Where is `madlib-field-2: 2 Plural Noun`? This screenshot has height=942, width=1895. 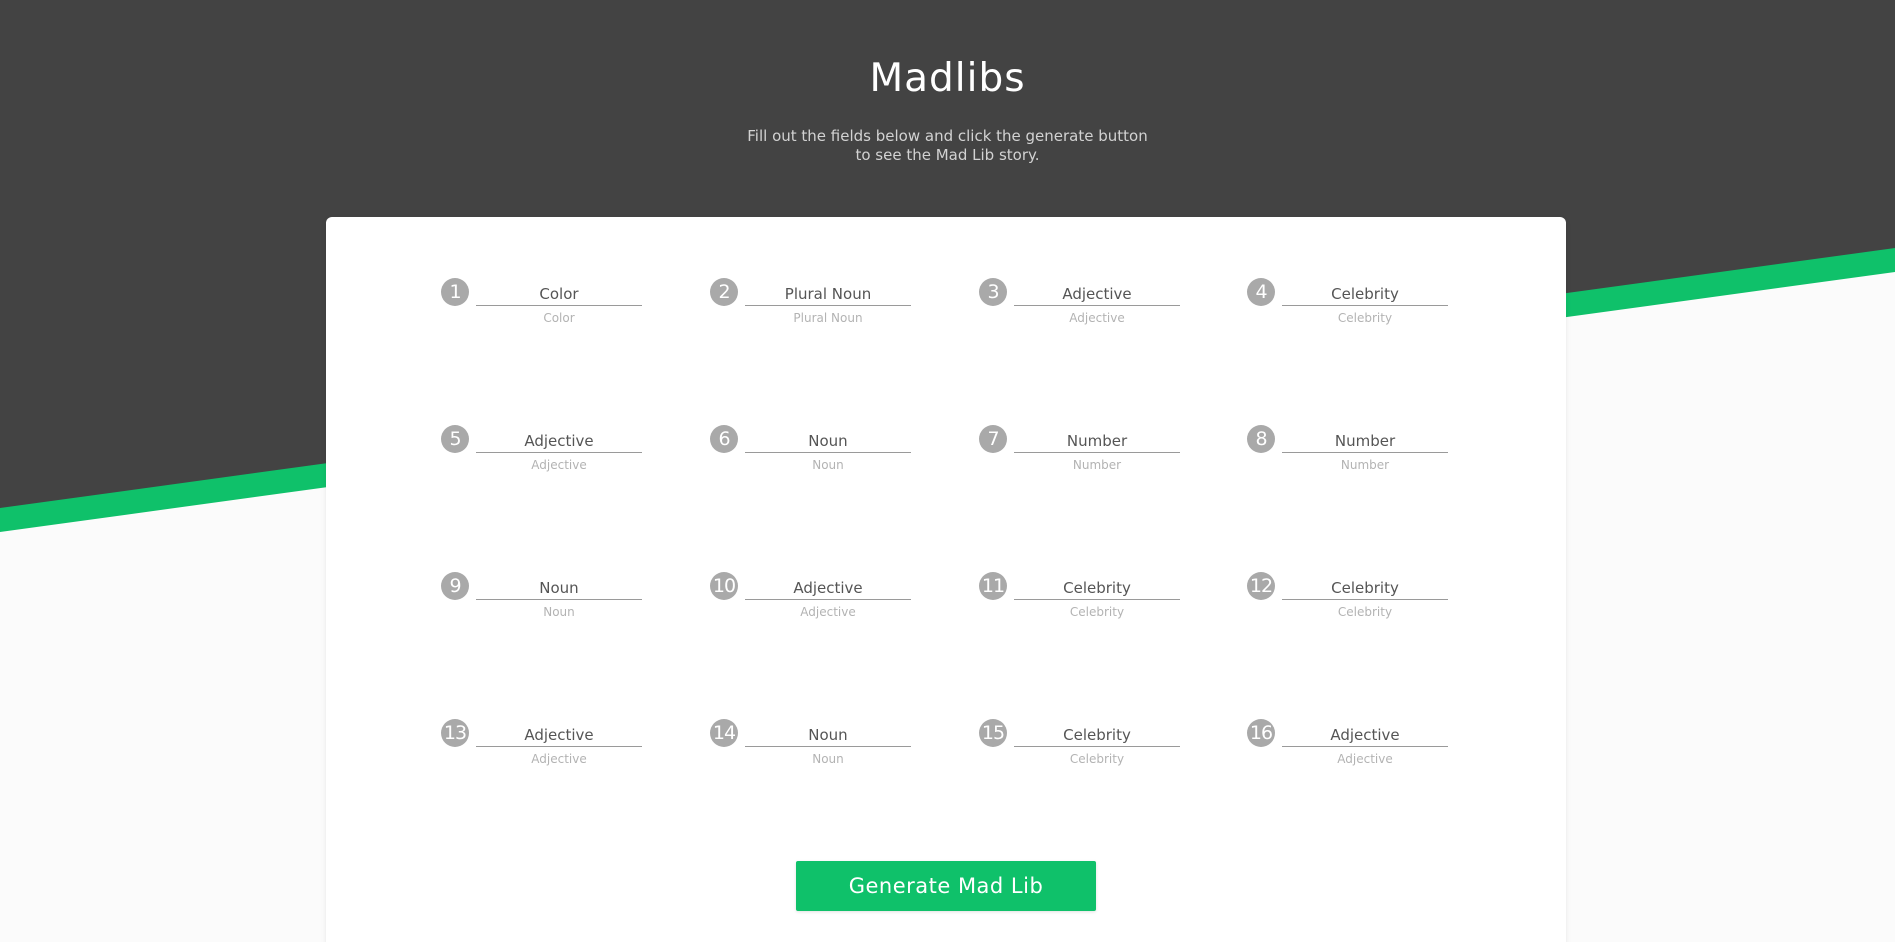
madlib-field-2: 2 Plural Noun is located at coordinates (815, 297).